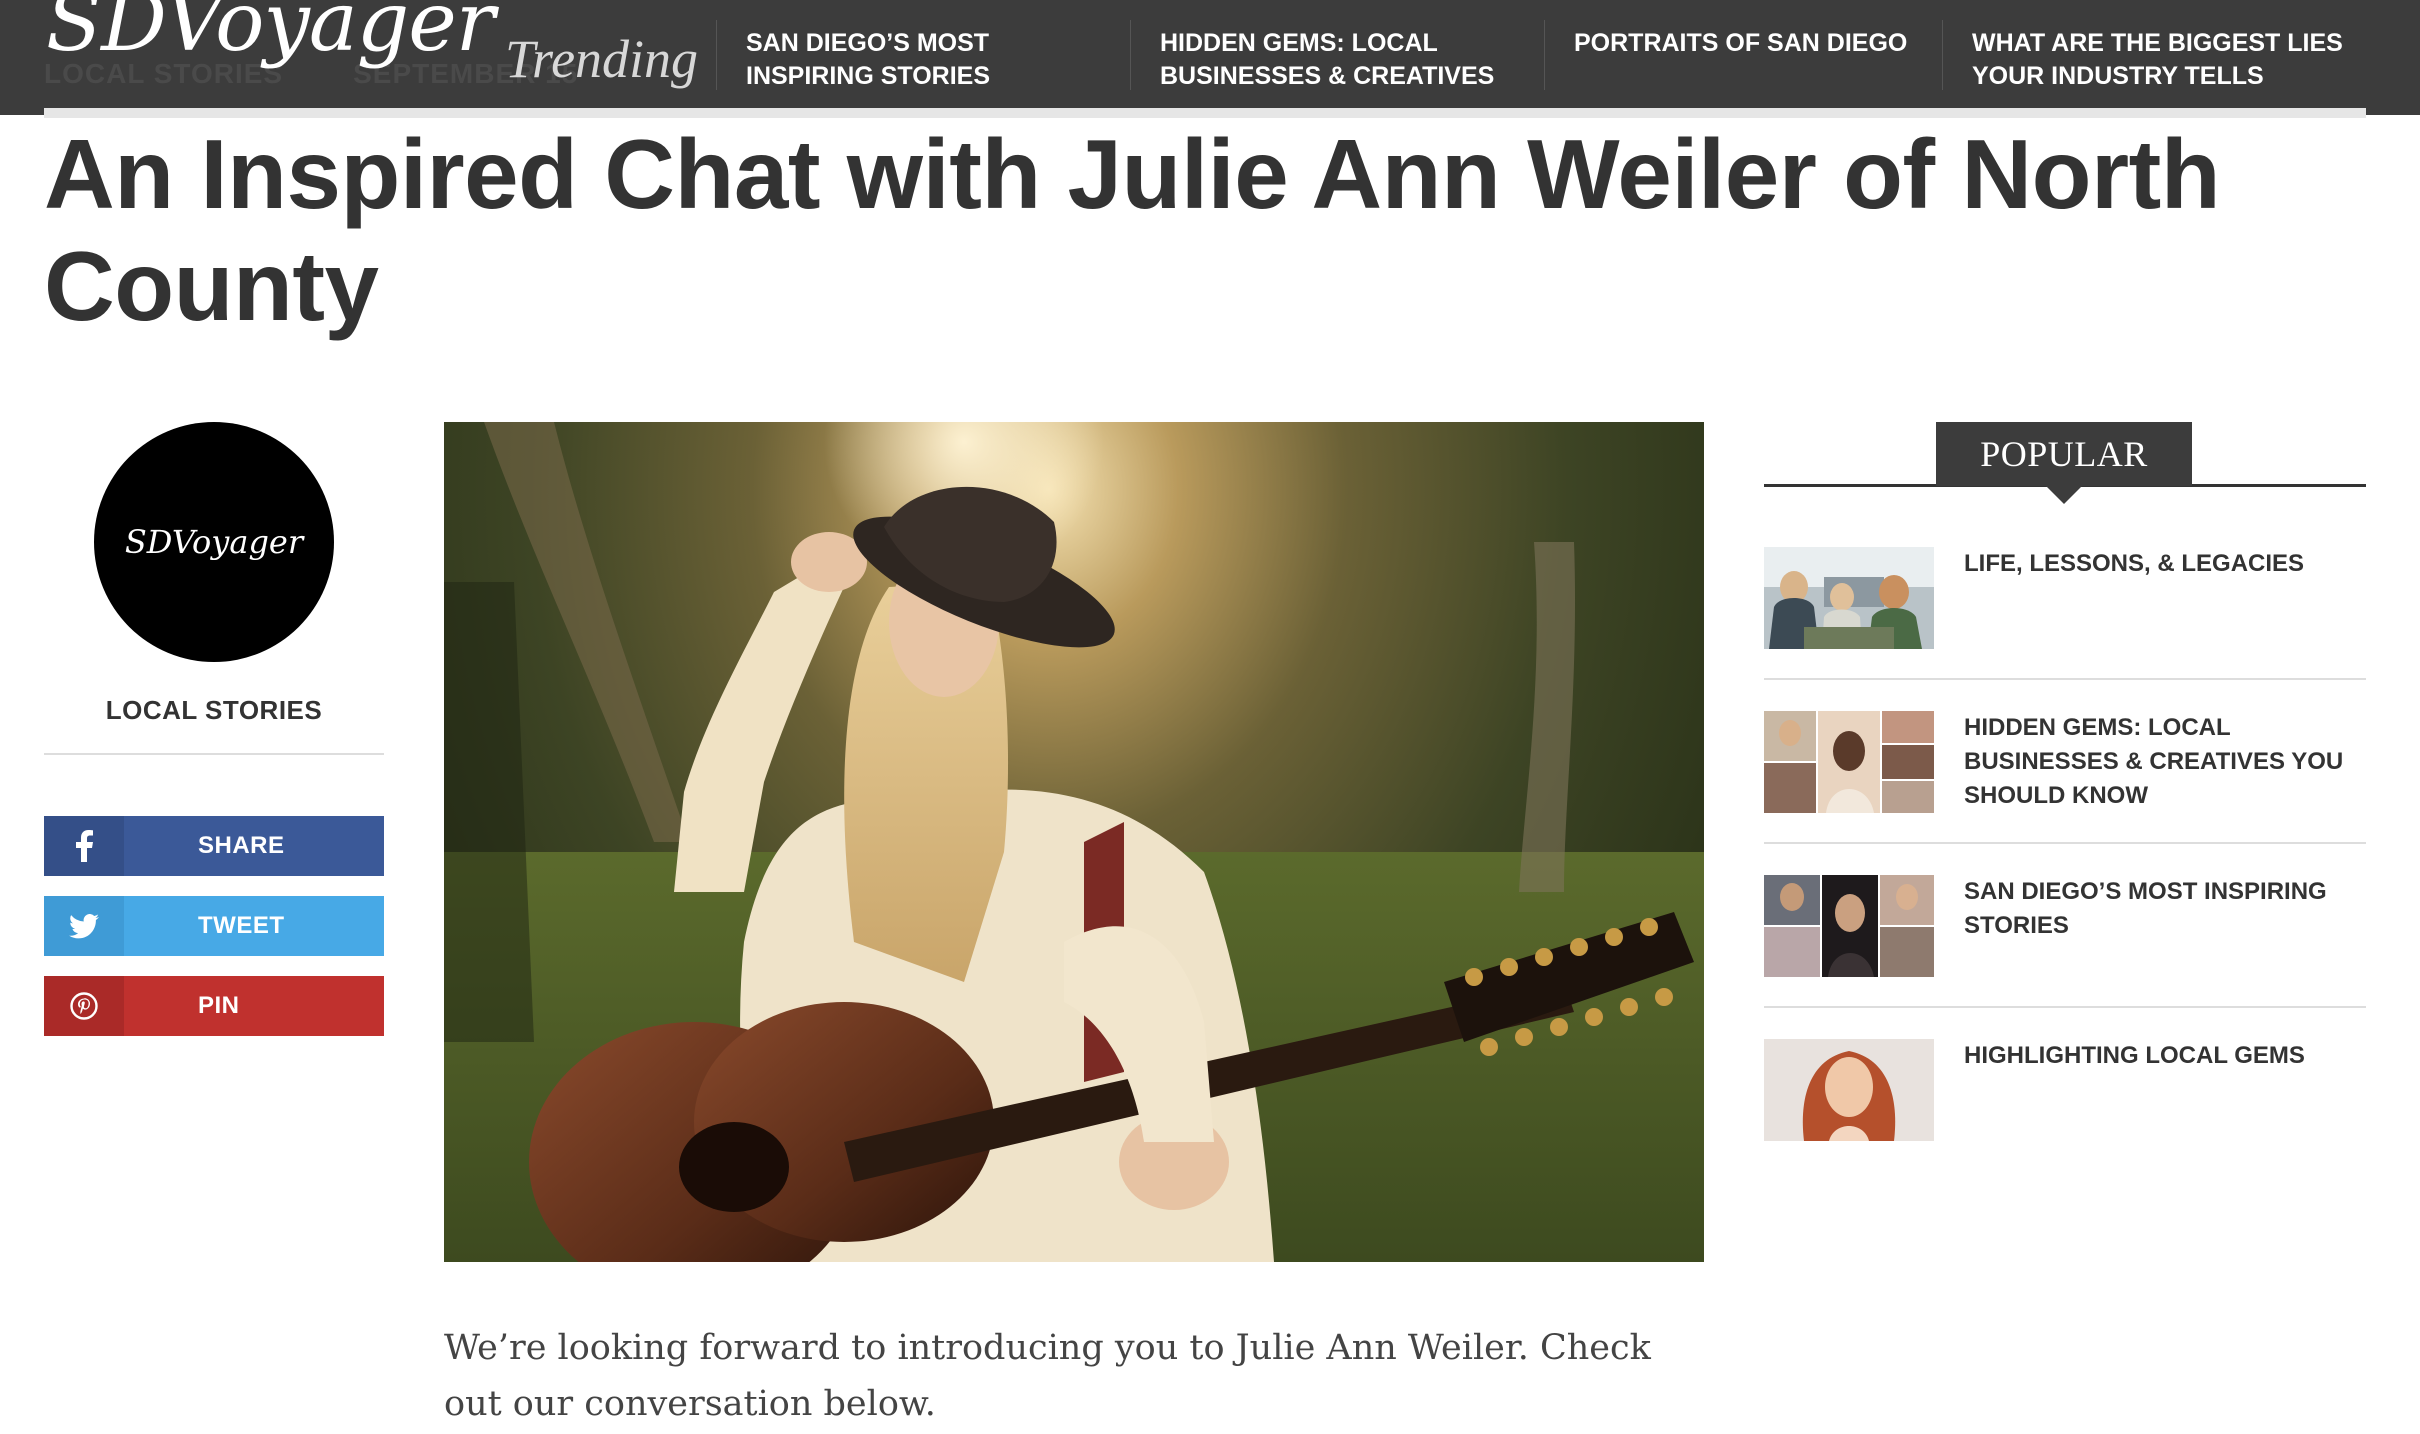 The image size is (2420, 1434). Describe the element at coordinates (270, 36) in the screenshot. I see `site-logo: SDVoyager` at that location.